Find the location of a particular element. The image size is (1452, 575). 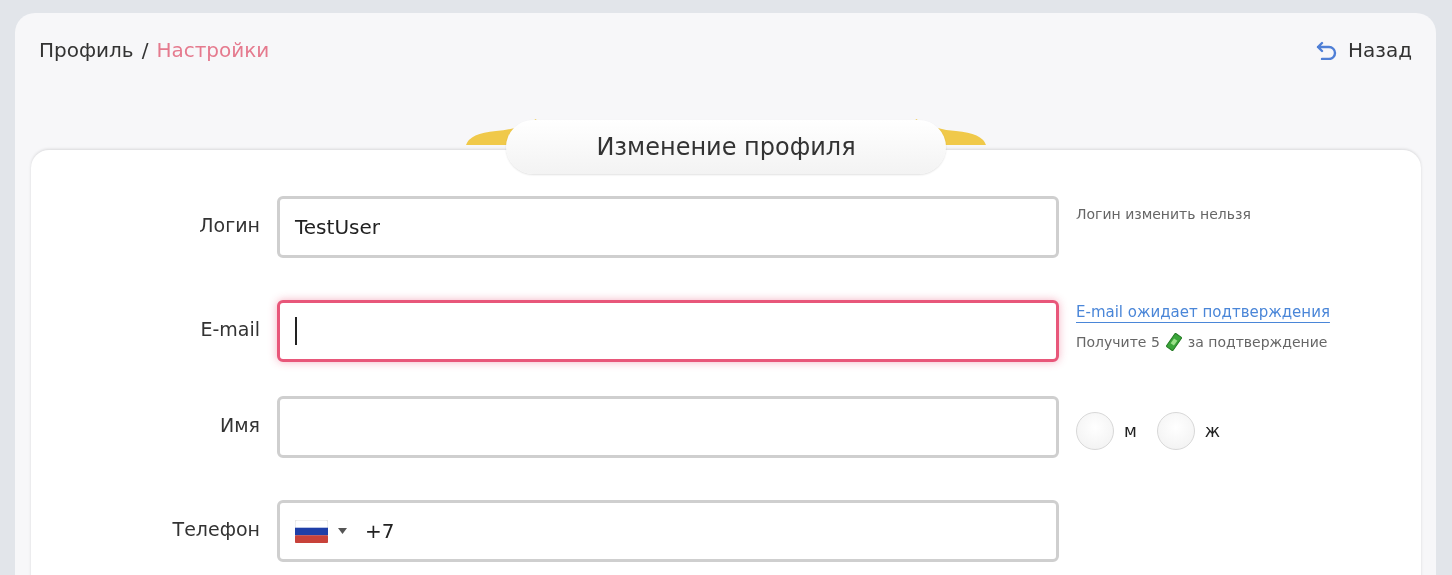

field-label: Имя is located at coordinates (240, 425).